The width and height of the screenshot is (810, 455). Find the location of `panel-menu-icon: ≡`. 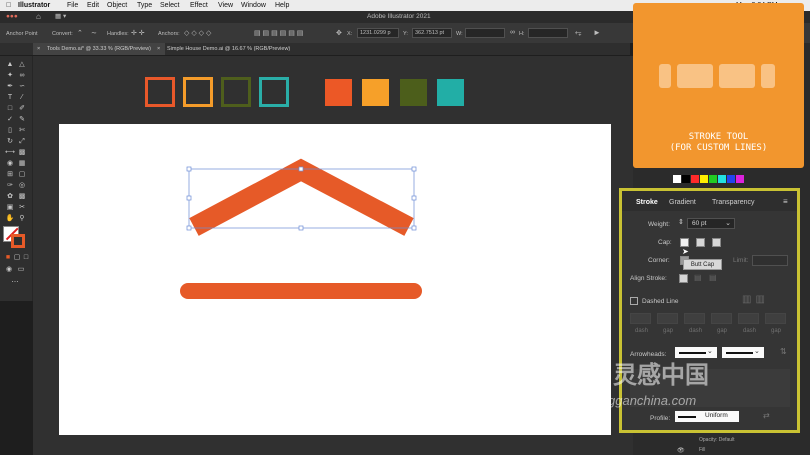

panel-menu-icon: ≡ is located at coordinates (785, 201).